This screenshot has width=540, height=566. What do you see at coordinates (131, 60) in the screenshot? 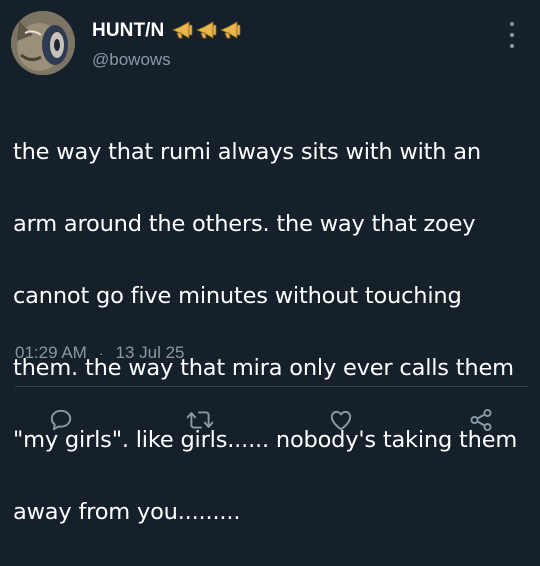
I see `handle: @bowows` at bounding box center [131, 60].